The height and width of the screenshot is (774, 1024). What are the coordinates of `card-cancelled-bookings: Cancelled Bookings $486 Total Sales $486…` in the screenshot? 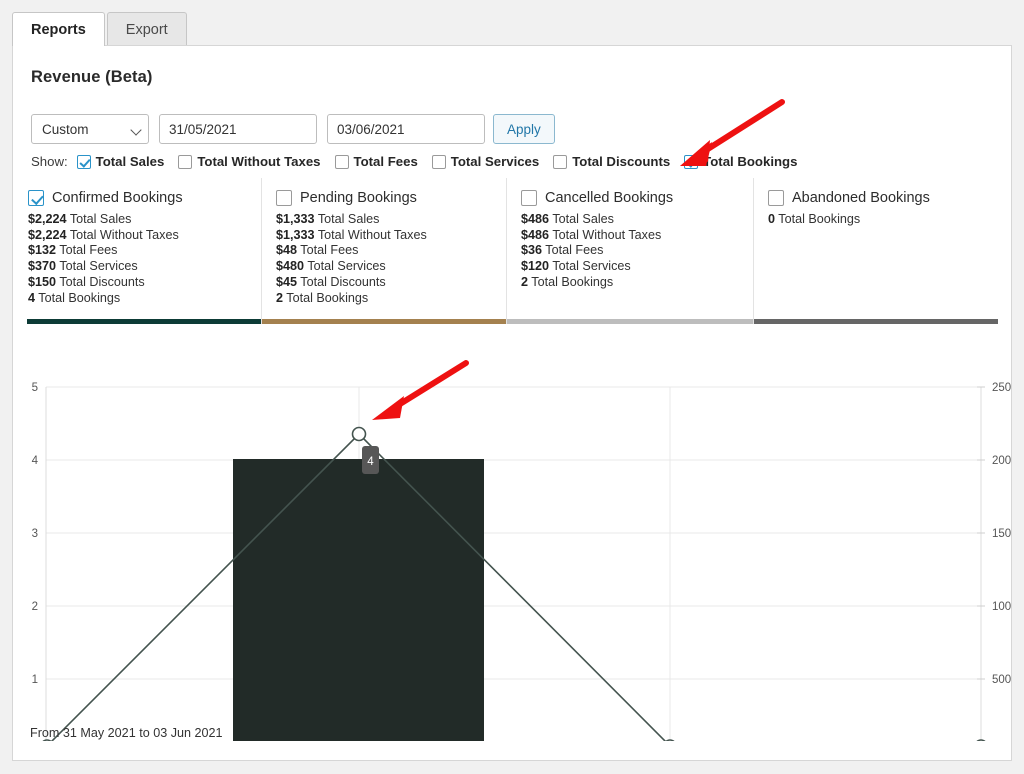 It's located at (629, 251).